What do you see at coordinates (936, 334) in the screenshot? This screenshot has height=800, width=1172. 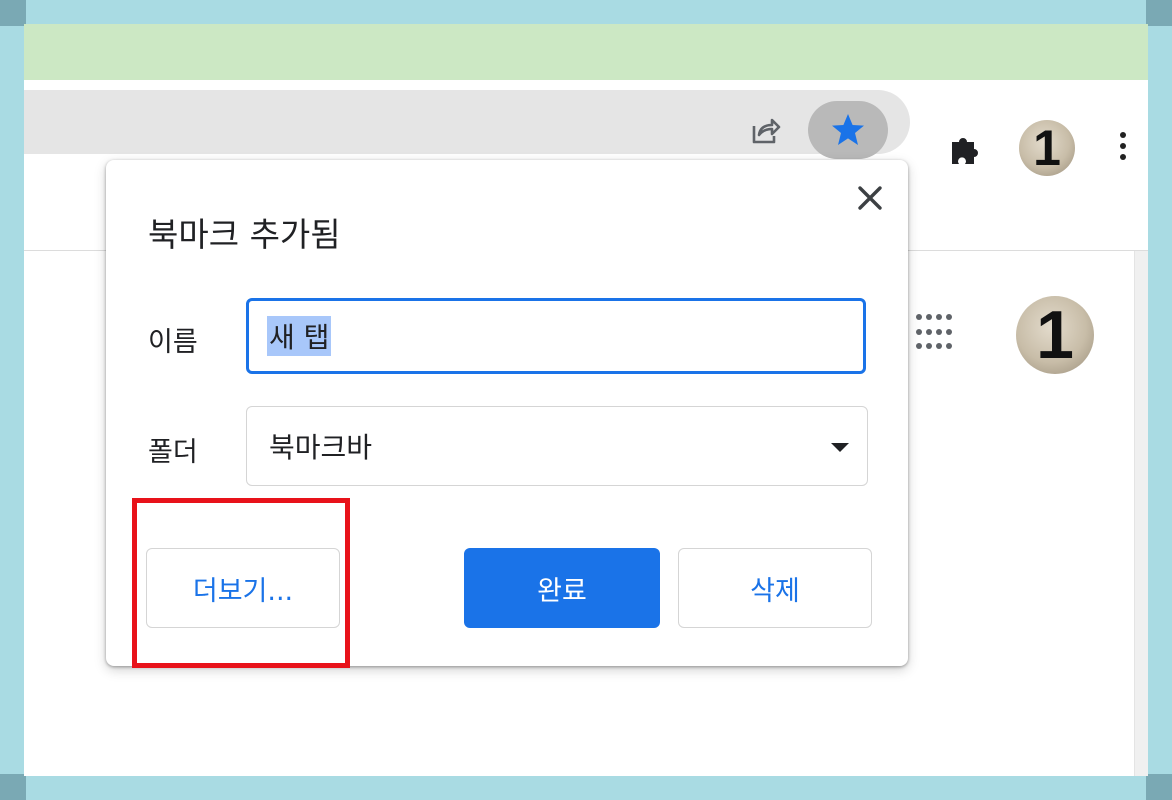 I see `apps-grid-icon` at bounding box center [936, 334].